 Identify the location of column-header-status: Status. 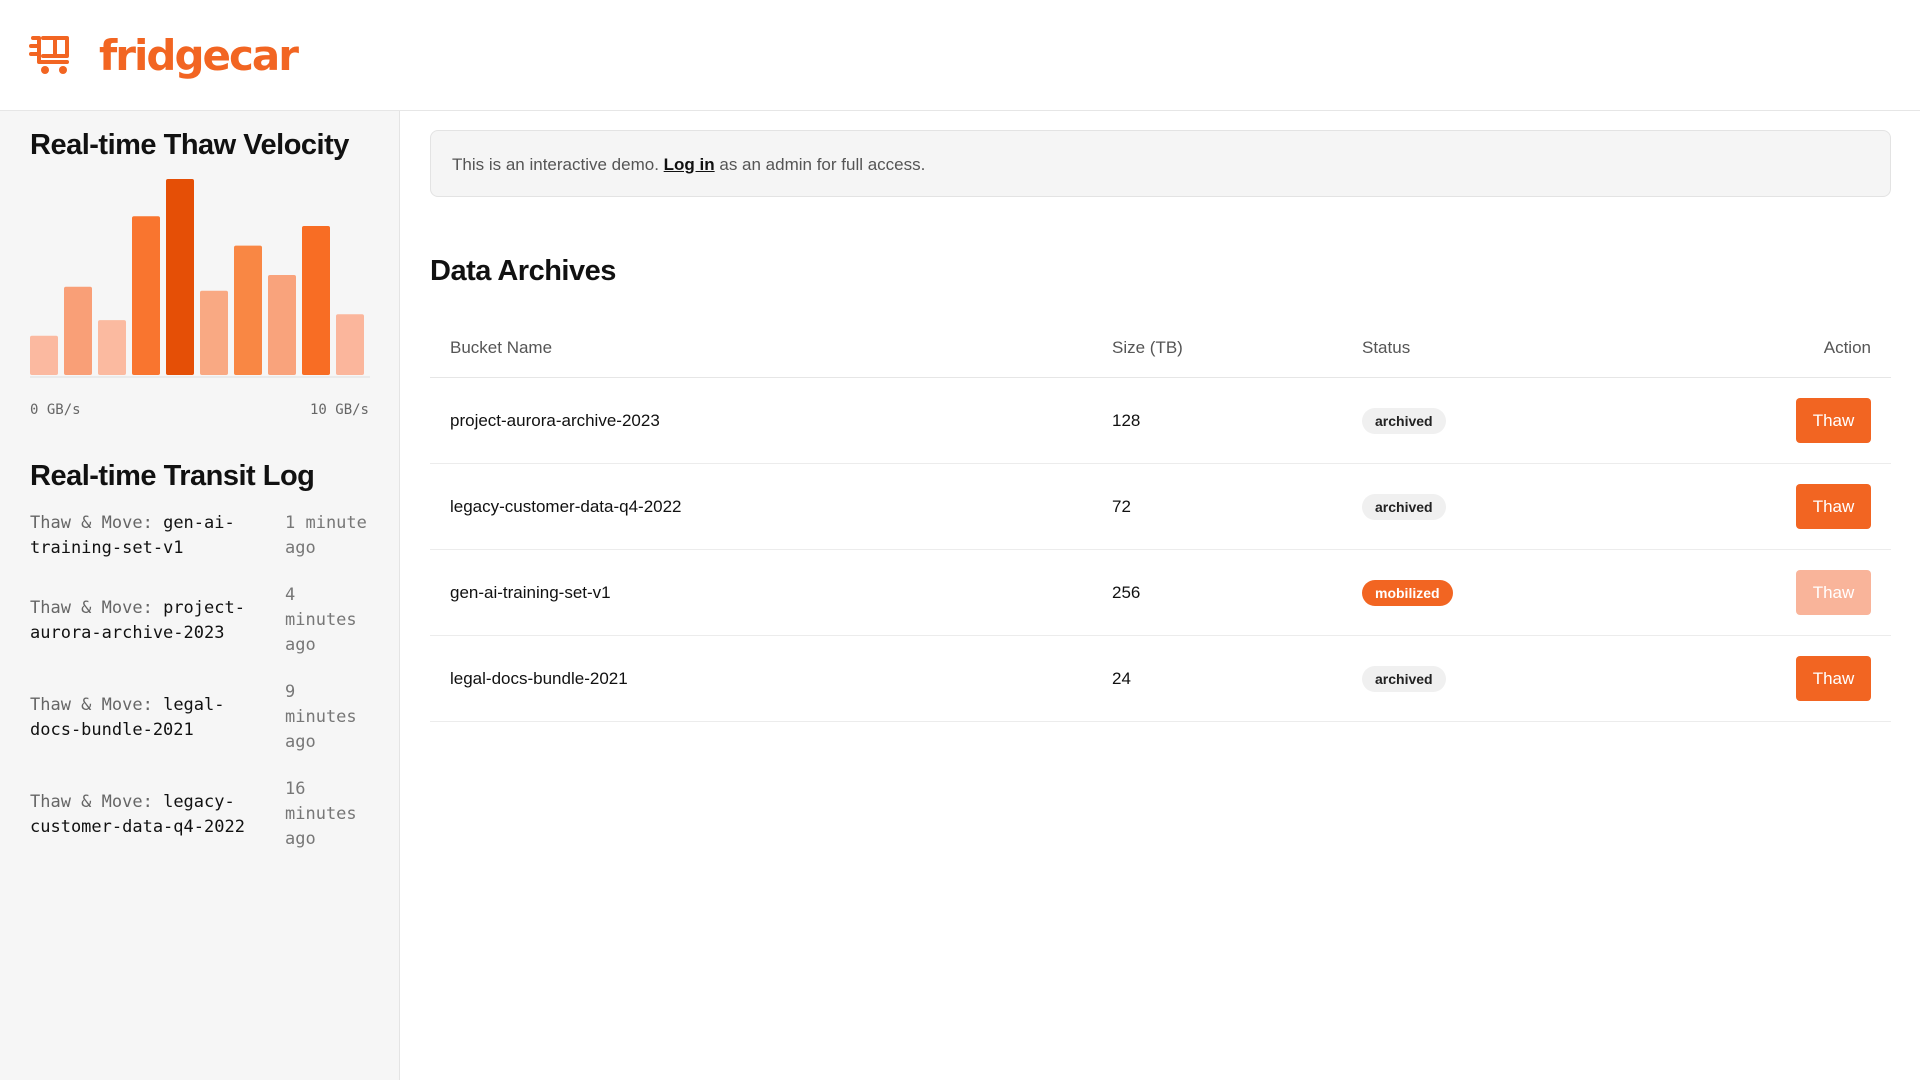
(1386, 347).